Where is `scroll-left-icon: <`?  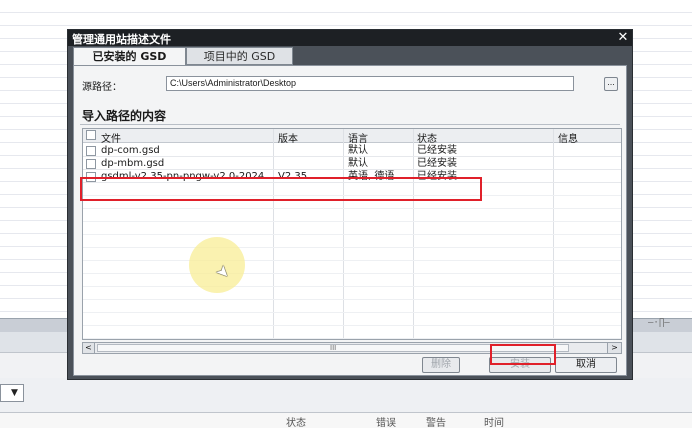
scroll-left-icon: < is located at coordinates (89, 348).